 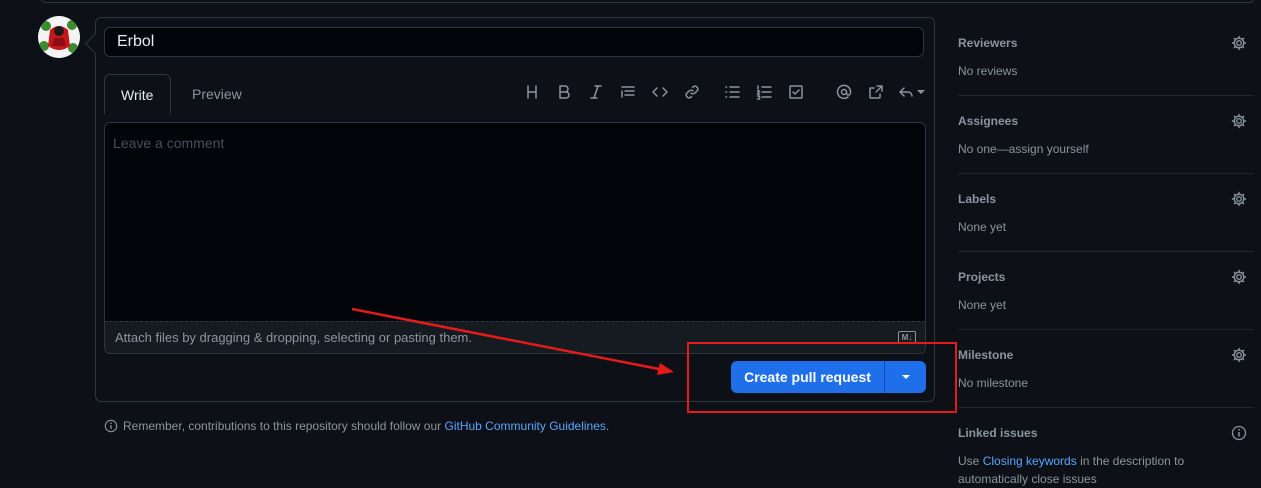 I want to click on previous-panel-edge, so click(x=647, y=1).